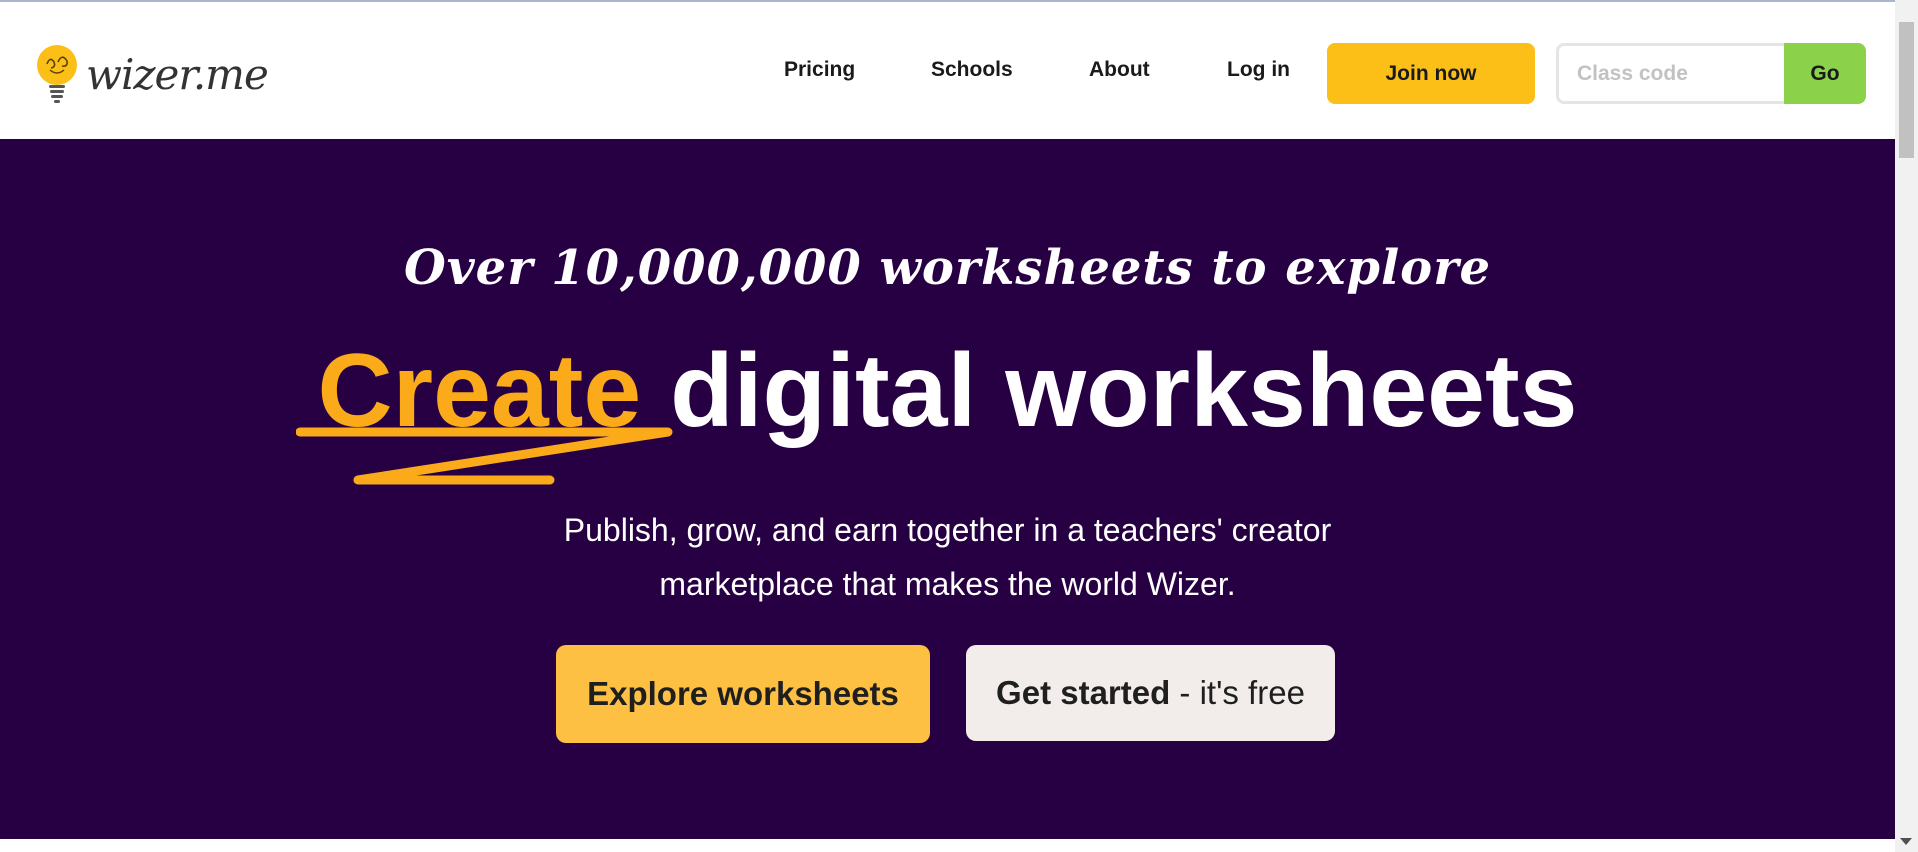 This screenshot has height=852, width=1918. I want to click on class-code-input, so click(1670, 73).